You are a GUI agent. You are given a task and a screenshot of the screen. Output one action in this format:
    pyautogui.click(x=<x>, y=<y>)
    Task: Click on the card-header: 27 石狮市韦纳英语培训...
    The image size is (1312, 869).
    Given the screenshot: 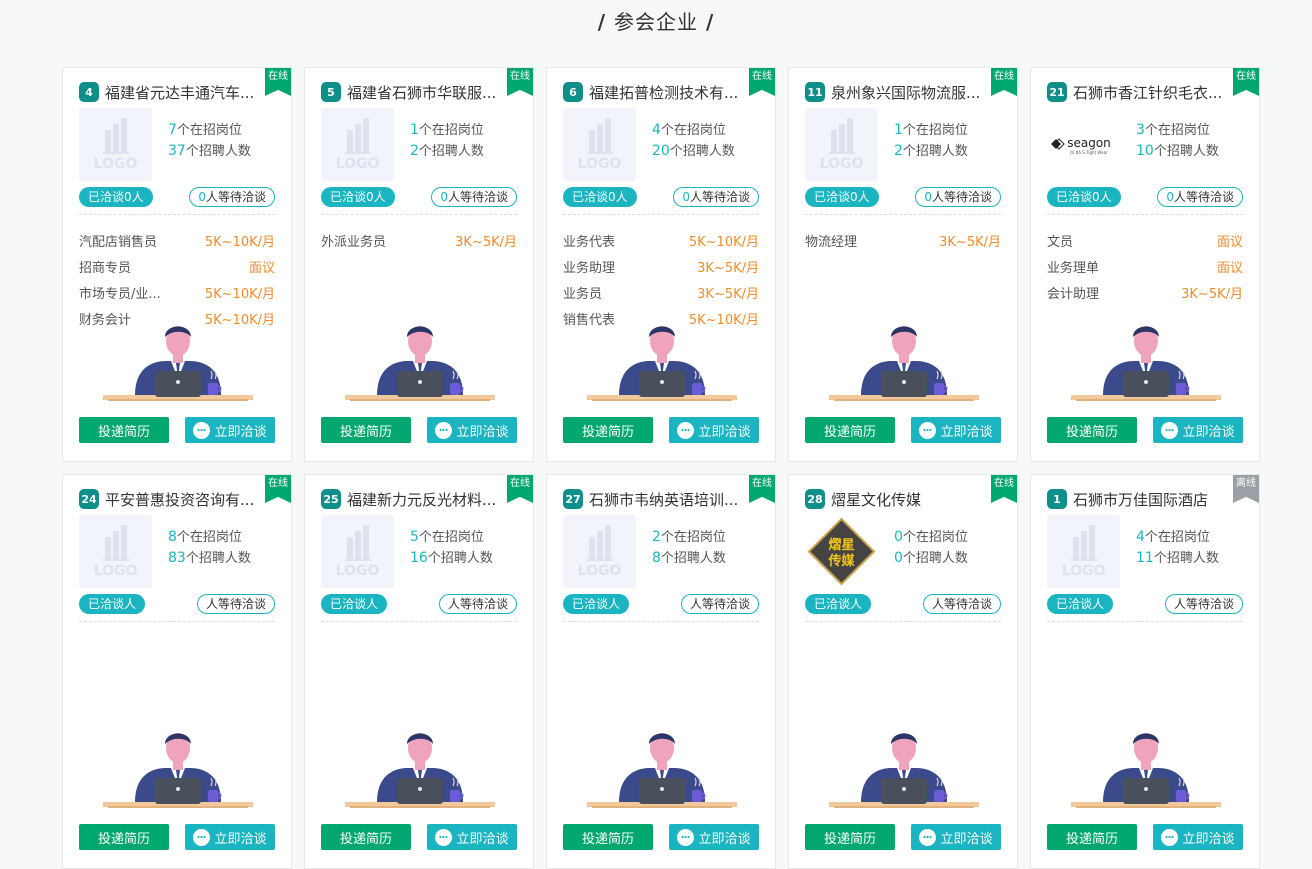 What is the action you would take?
    pyautogui.click(x=654, y=499)
    